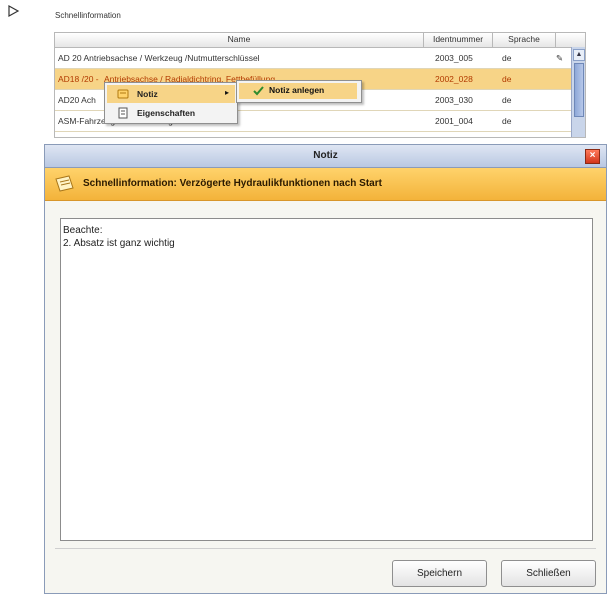 The height and width of the screenshot is (596, 609). What do you see at coordinates (83, 230) in the screenshot?
I see `note-line: Beachte:` at bounding box center [83, 230].